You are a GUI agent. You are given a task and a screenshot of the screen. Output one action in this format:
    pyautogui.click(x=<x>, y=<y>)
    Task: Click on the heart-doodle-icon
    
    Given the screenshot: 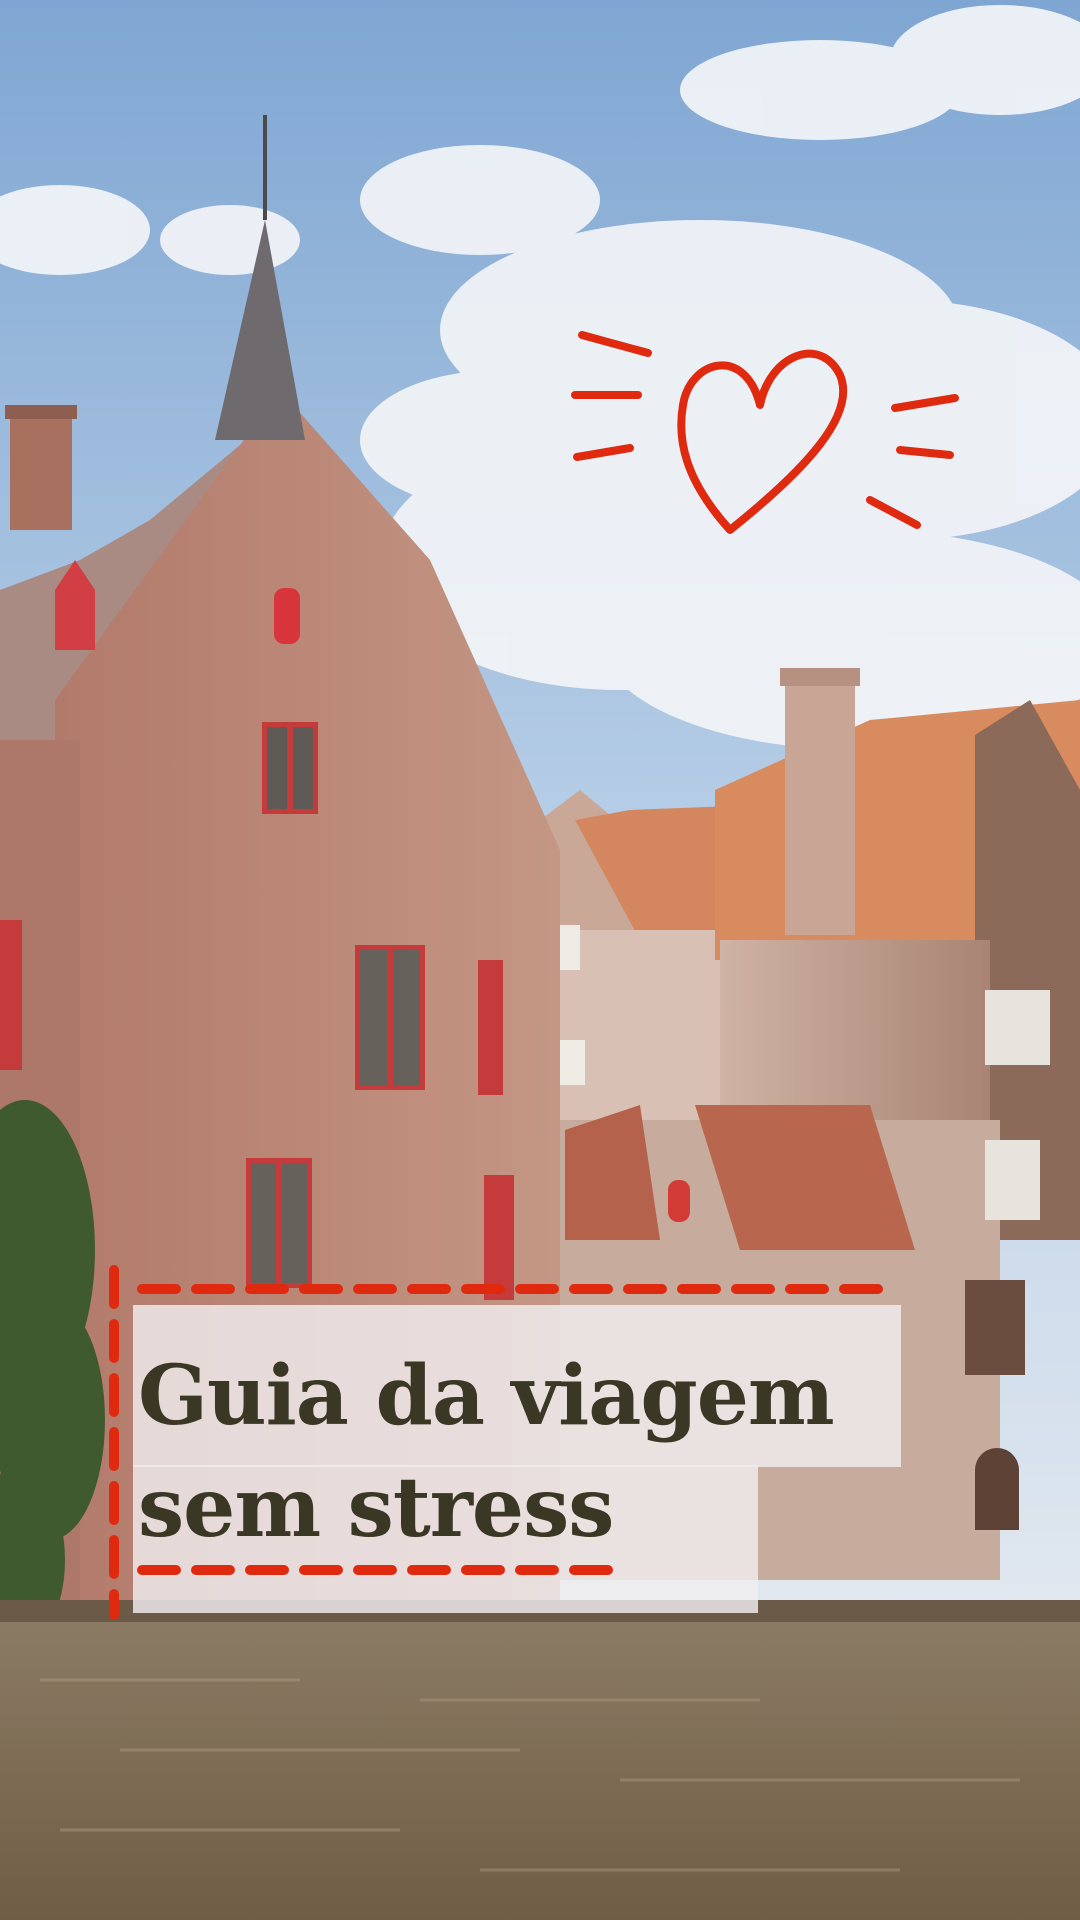 What is the action you would take?
    pyautogui.click(x=765, y=432)
    